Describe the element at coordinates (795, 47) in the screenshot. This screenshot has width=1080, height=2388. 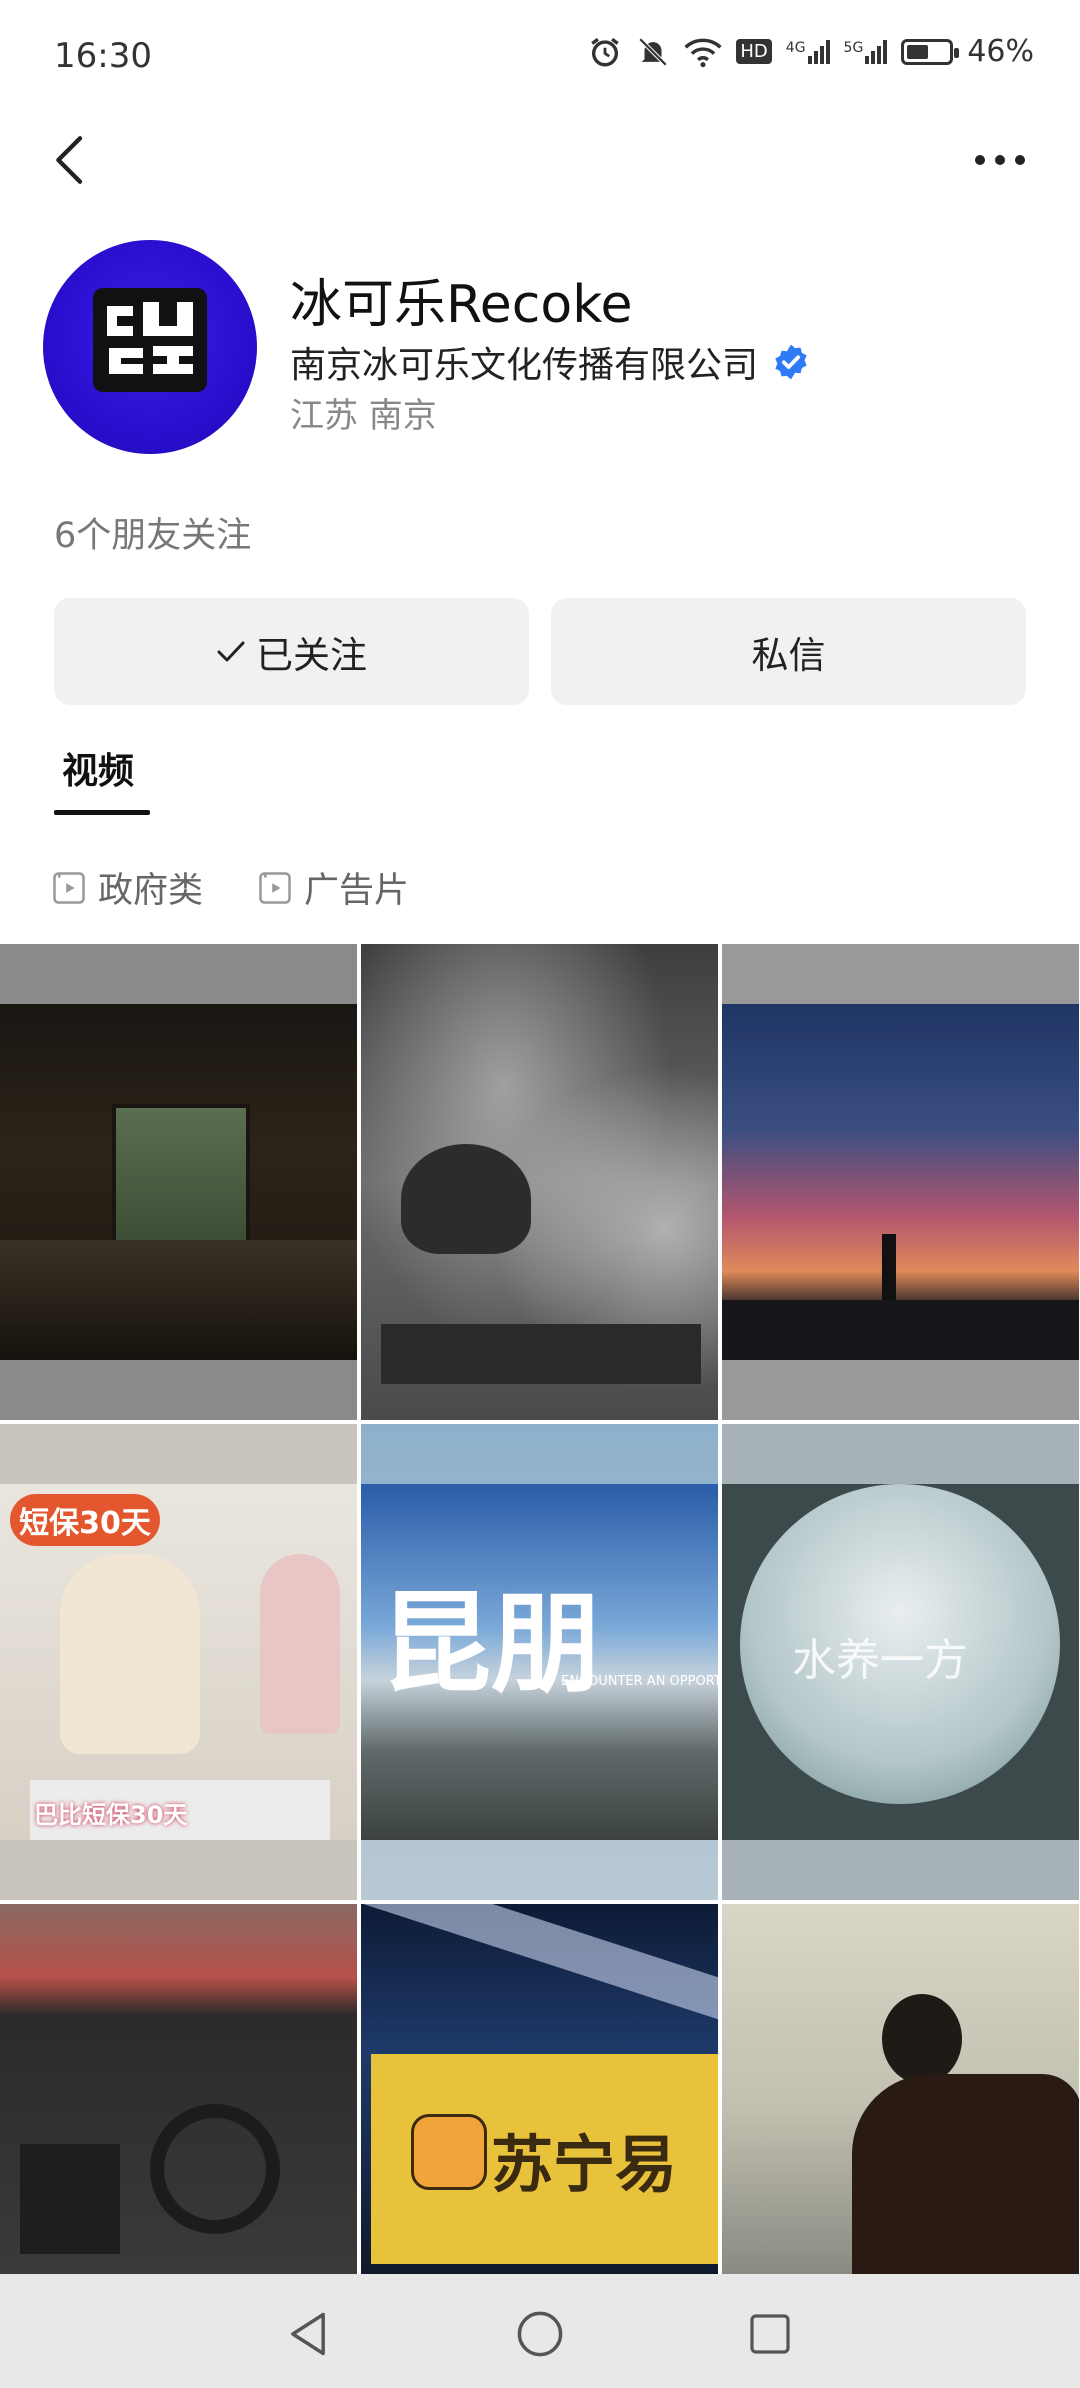
I see `signal-4g-label: 4G` at that location.